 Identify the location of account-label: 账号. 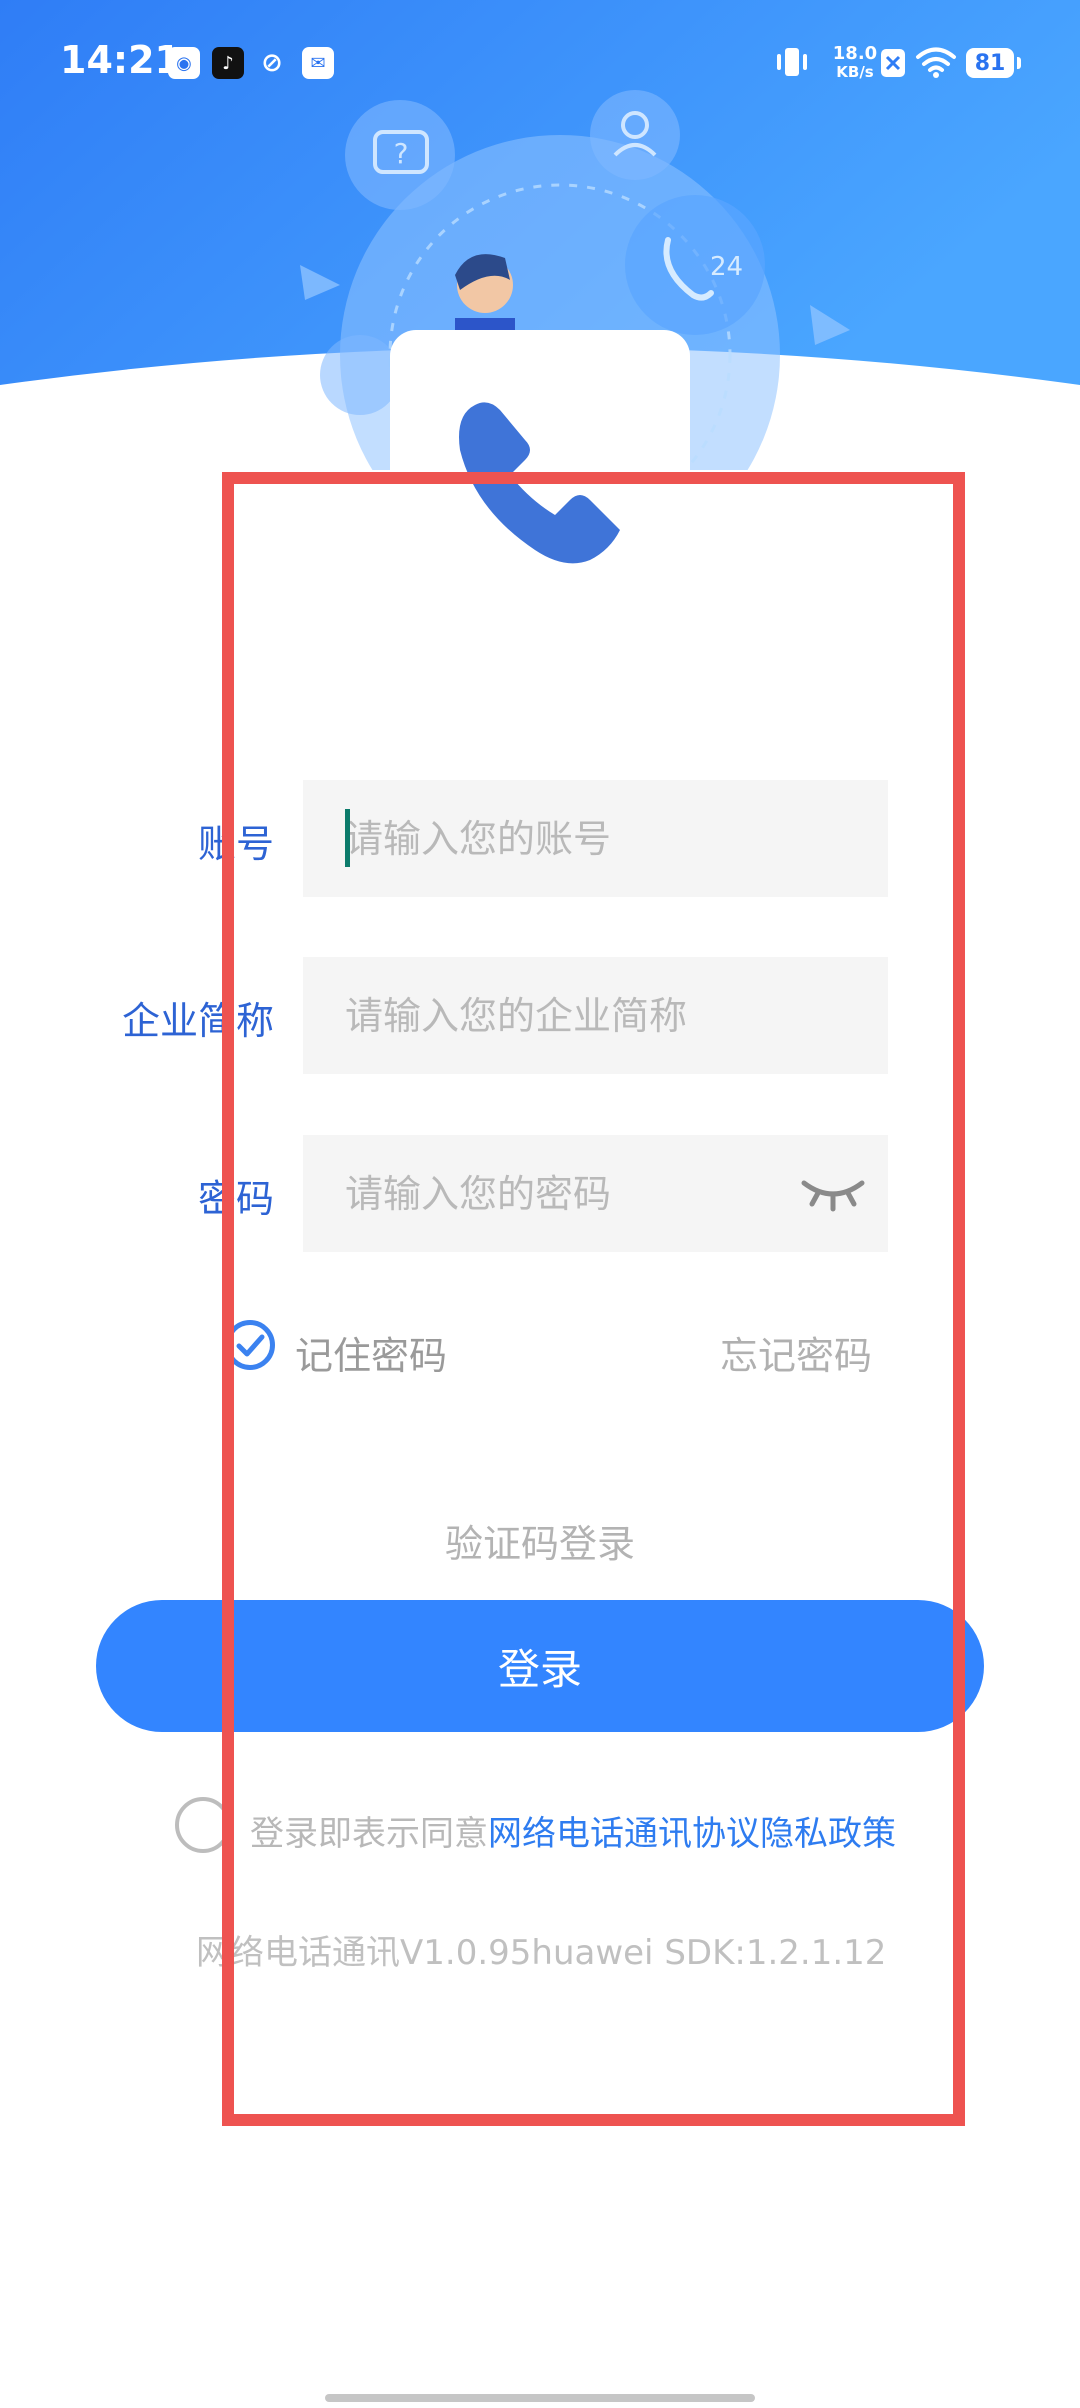
(235, 844).